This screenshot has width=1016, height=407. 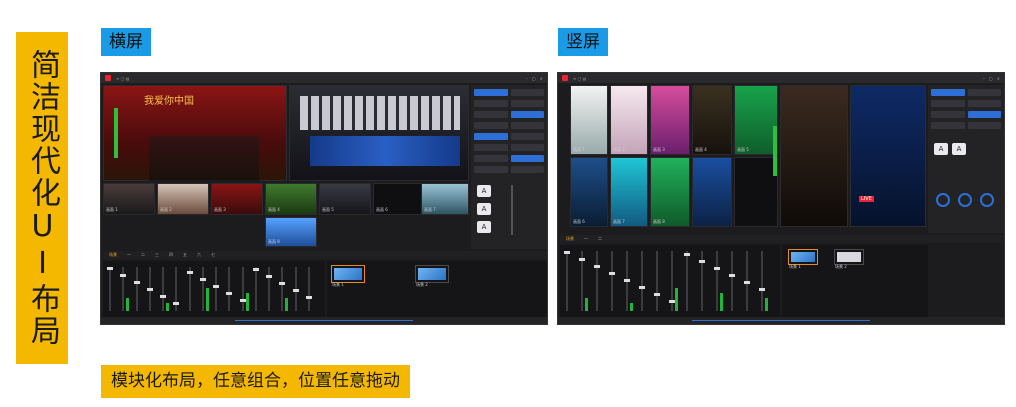 I want to click on source-cell: 画面 4, so click(x=712, y=120).